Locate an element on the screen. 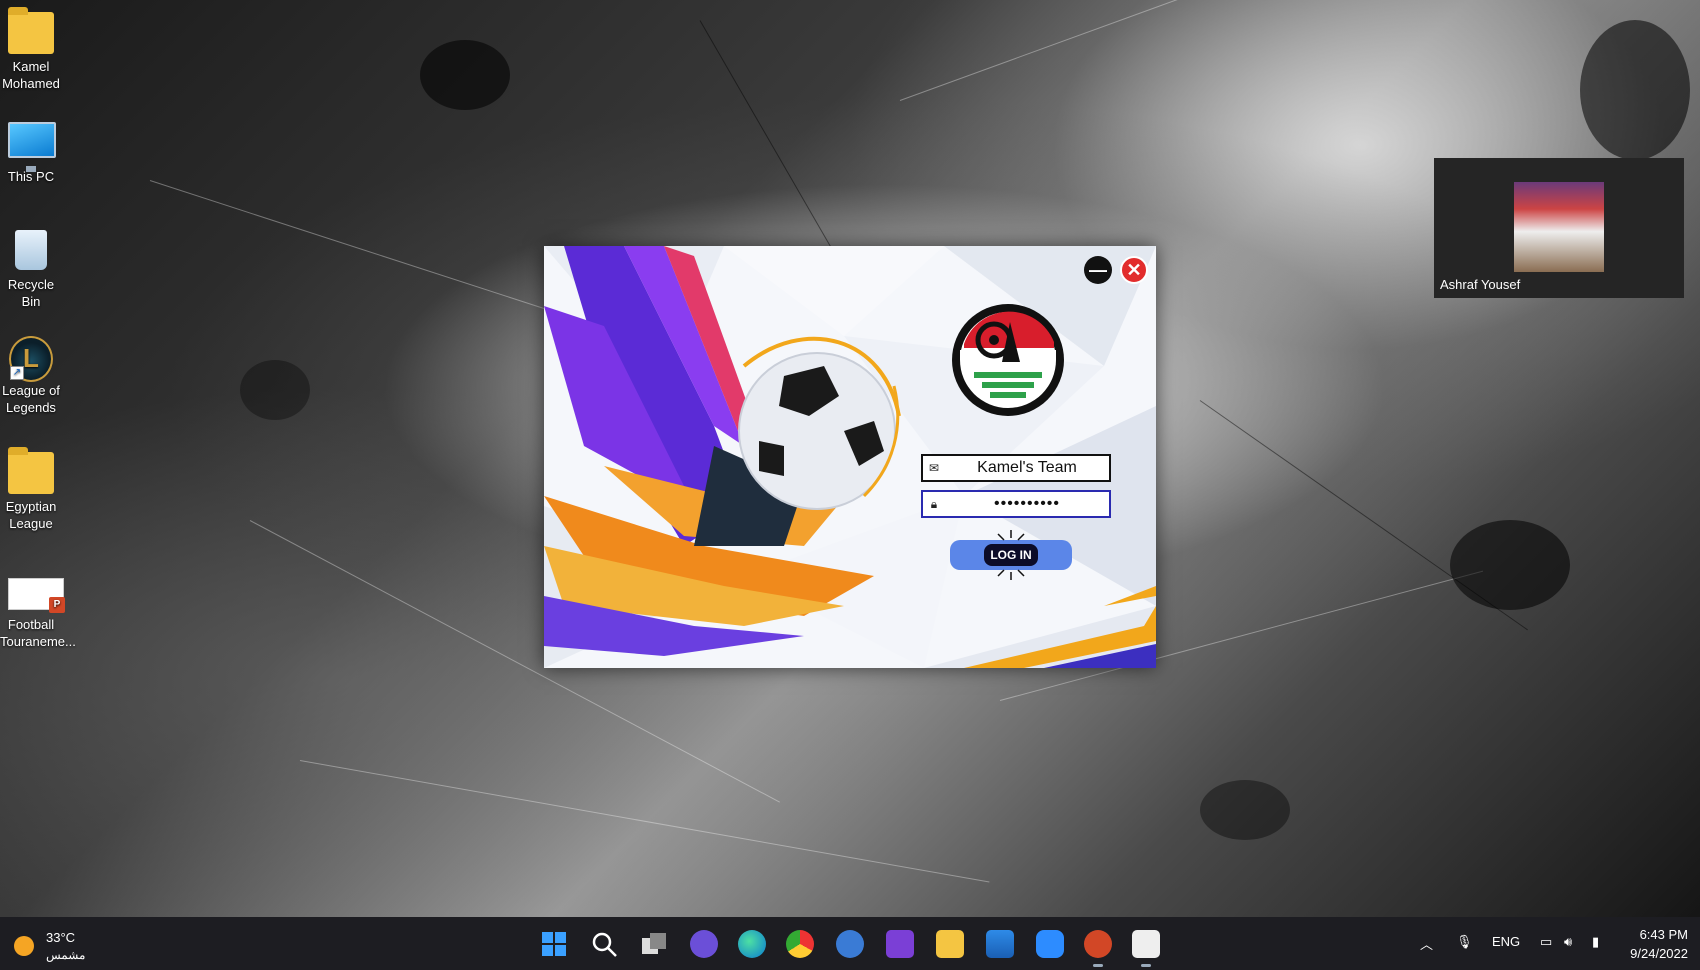 Image resolution: width=1700 pixels, height=970 pixels. desktop-icon-this-pc: This PC is located at coordinates (31, 153).